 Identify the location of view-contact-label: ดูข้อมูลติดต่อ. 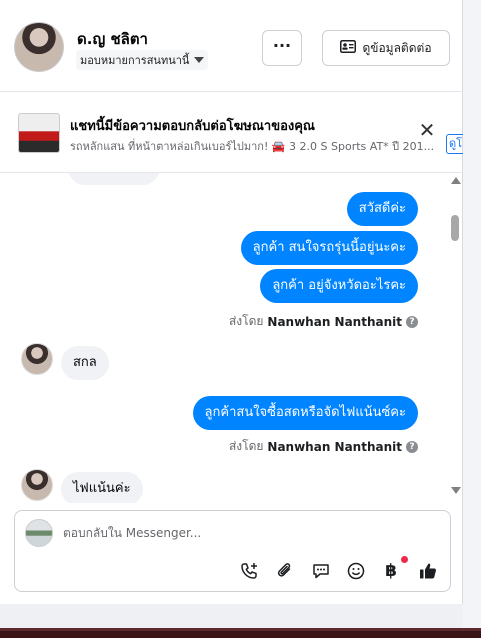
(397, 47).